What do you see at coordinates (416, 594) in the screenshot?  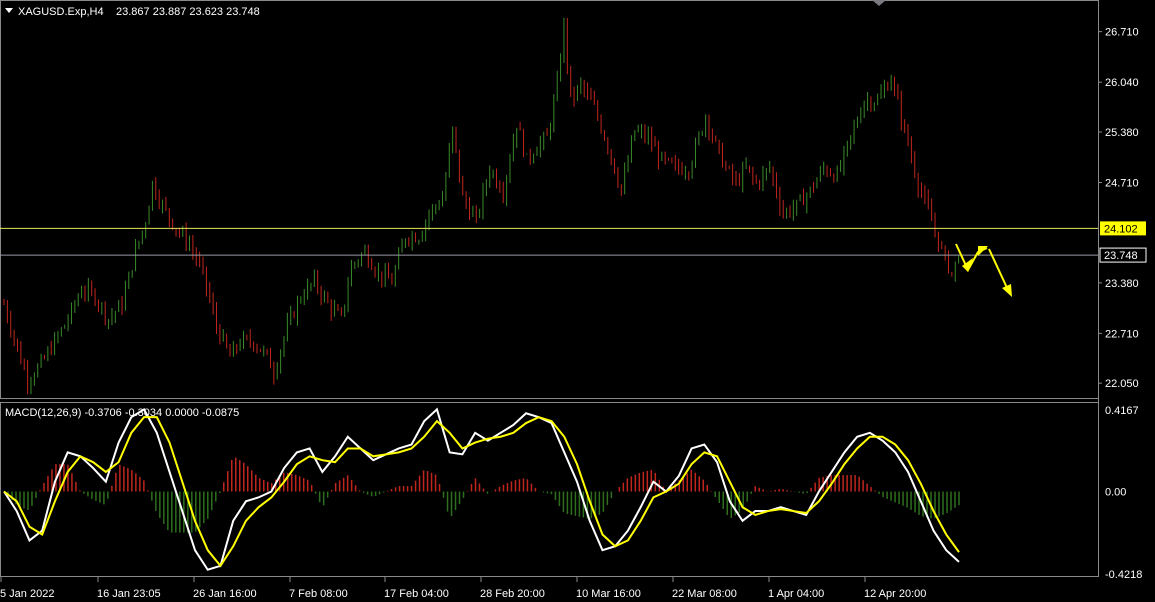 I see `time-axis-label: 17 Feb 04:00` at bounding box center [416, 594].